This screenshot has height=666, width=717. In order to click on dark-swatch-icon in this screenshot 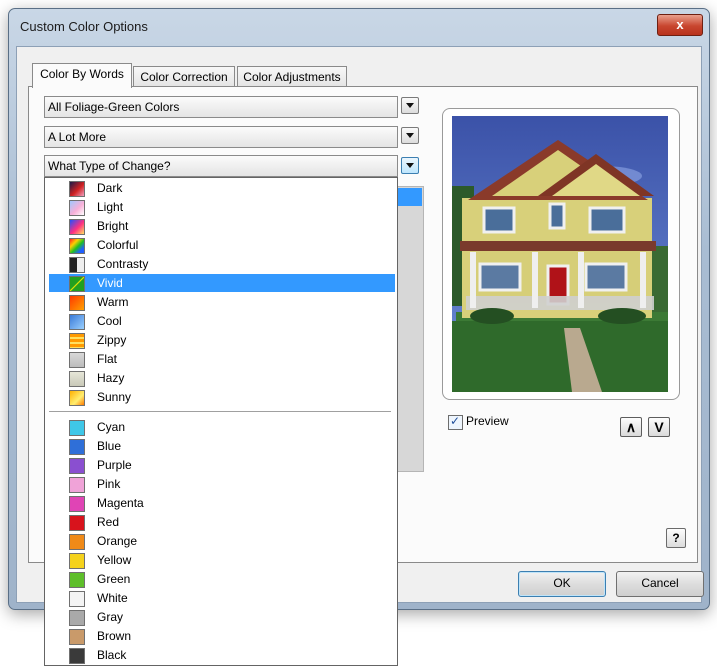, I will do `click(77, 189)`.